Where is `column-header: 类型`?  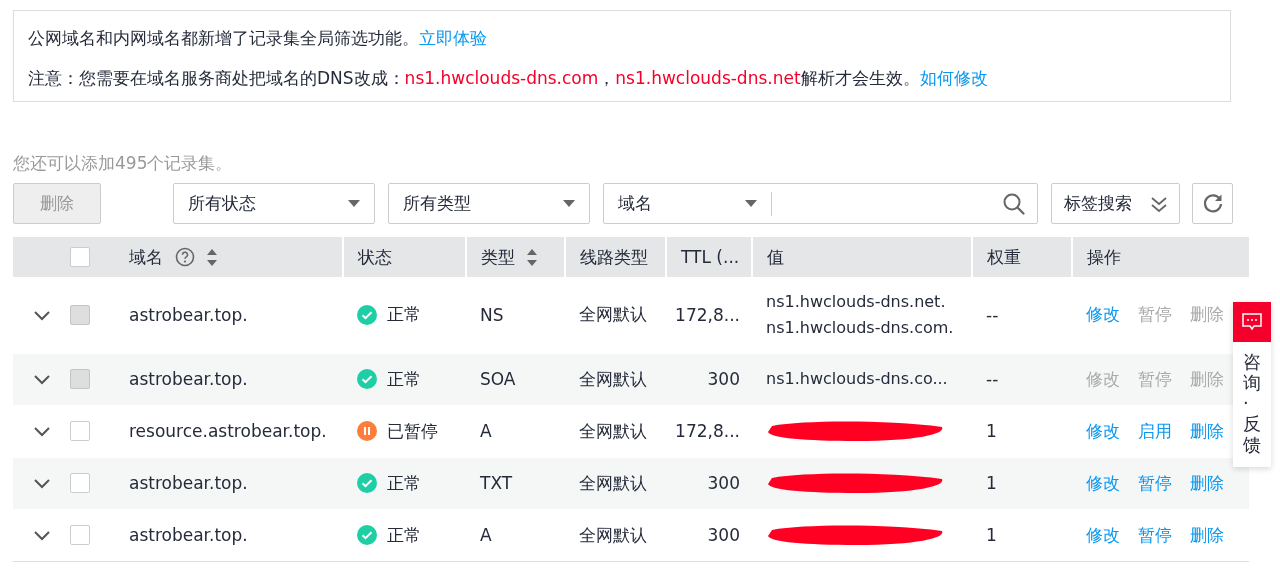
column-header: 类型 is located at coordinates (498, 257).